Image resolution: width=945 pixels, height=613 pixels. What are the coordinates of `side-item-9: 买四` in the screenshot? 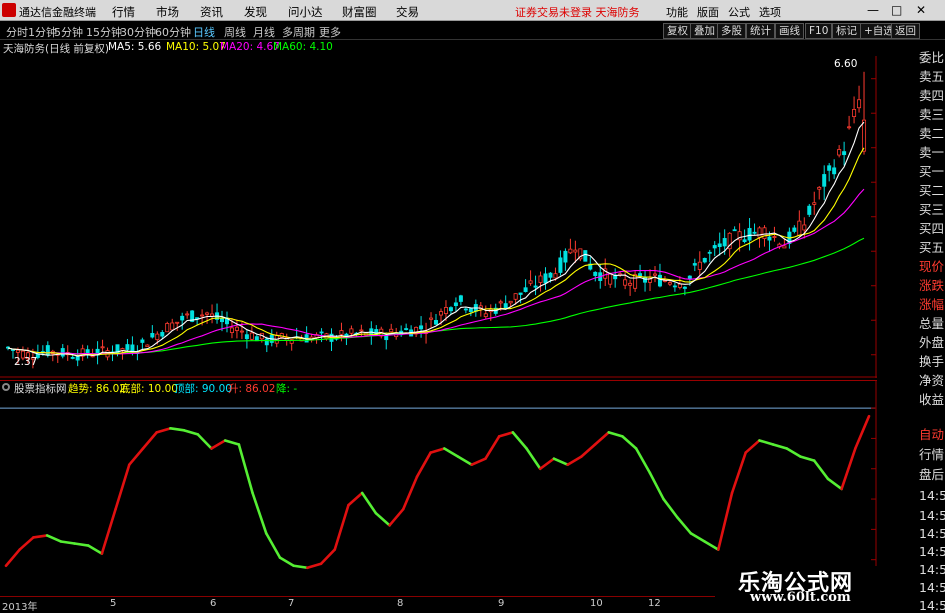 It's located at (931, 227).